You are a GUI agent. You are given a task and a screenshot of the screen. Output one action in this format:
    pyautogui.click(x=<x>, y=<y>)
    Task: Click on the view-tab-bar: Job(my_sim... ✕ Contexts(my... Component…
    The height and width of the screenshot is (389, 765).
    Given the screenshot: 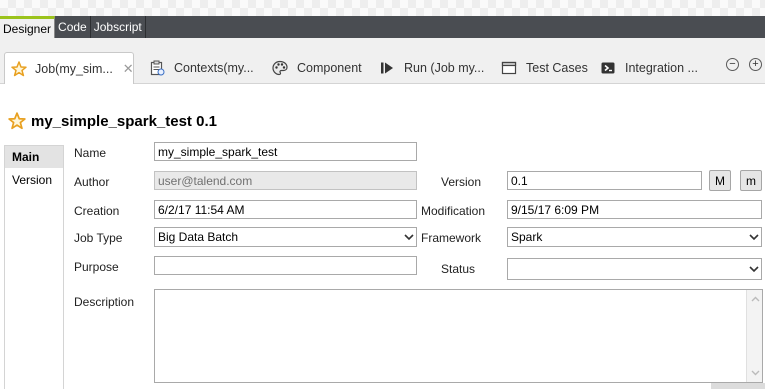 What is the action you would take?
    pyautogui.click(x=382, y=61)
    